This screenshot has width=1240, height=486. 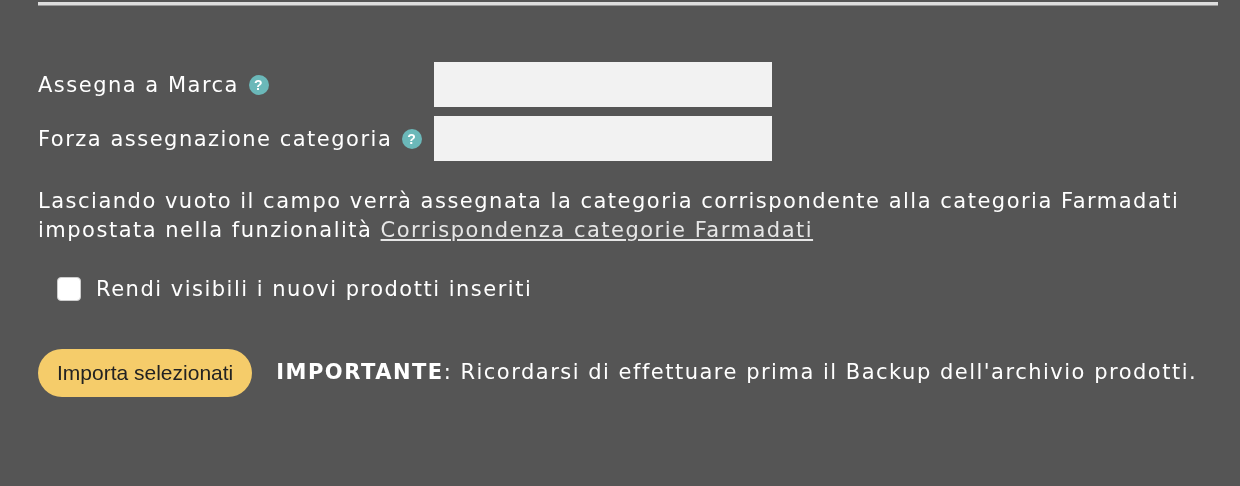 I want to click on field-label: Assegna a Marca, so click(x=138, y=84).